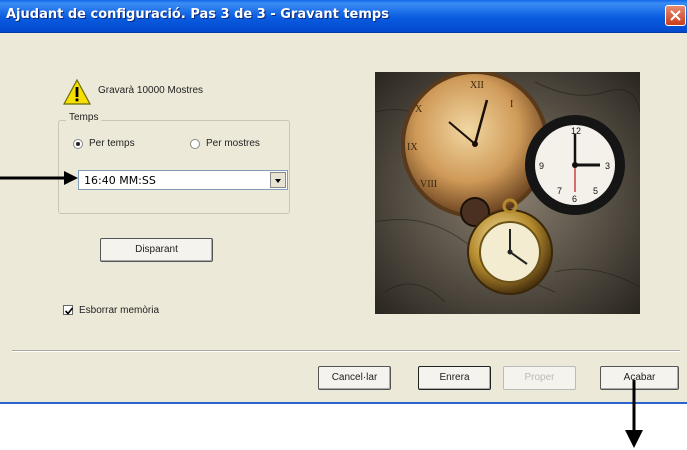 The height and width of the screenshot is (450, 687). What do you see at coordinates (354, 378) in the screenshot?
I see `cancel-button: Cancel·lar` at bounding box center [354, 378].